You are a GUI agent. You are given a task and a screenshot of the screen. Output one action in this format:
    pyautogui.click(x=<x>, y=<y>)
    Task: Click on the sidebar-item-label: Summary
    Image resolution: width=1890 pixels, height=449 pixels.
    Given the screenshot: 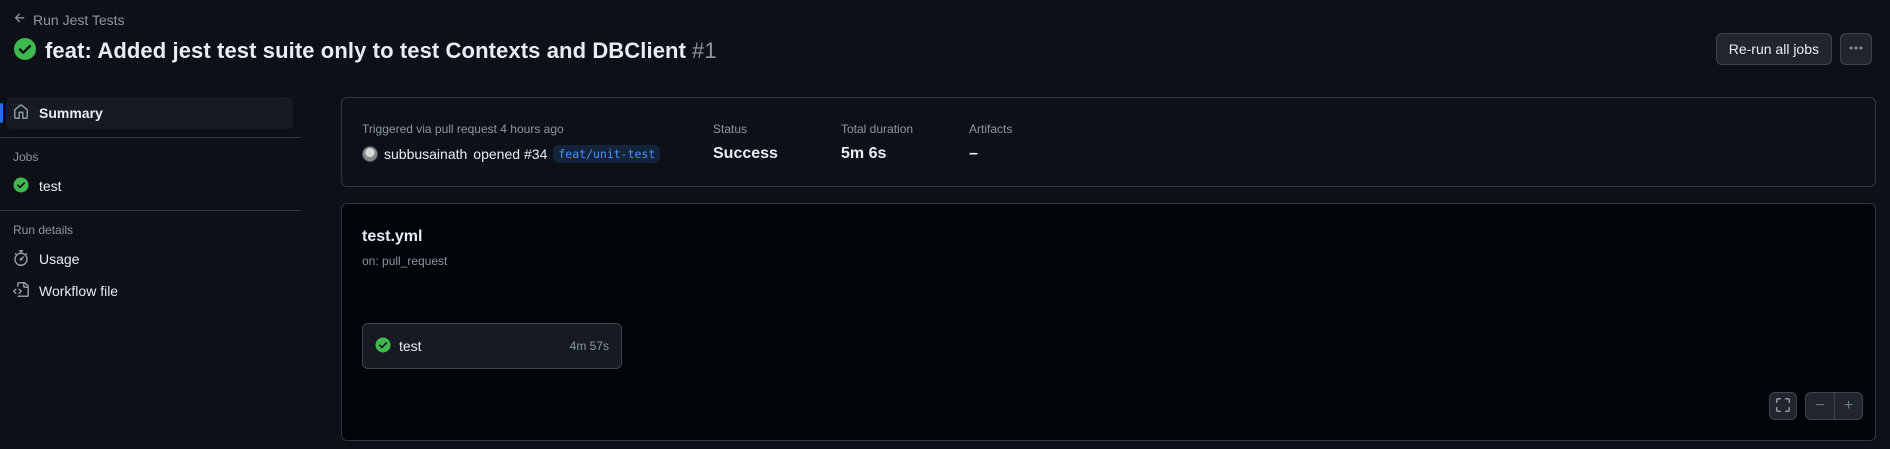 What is the action you would take?
    pyautogui.click(x=71, y=113)
    